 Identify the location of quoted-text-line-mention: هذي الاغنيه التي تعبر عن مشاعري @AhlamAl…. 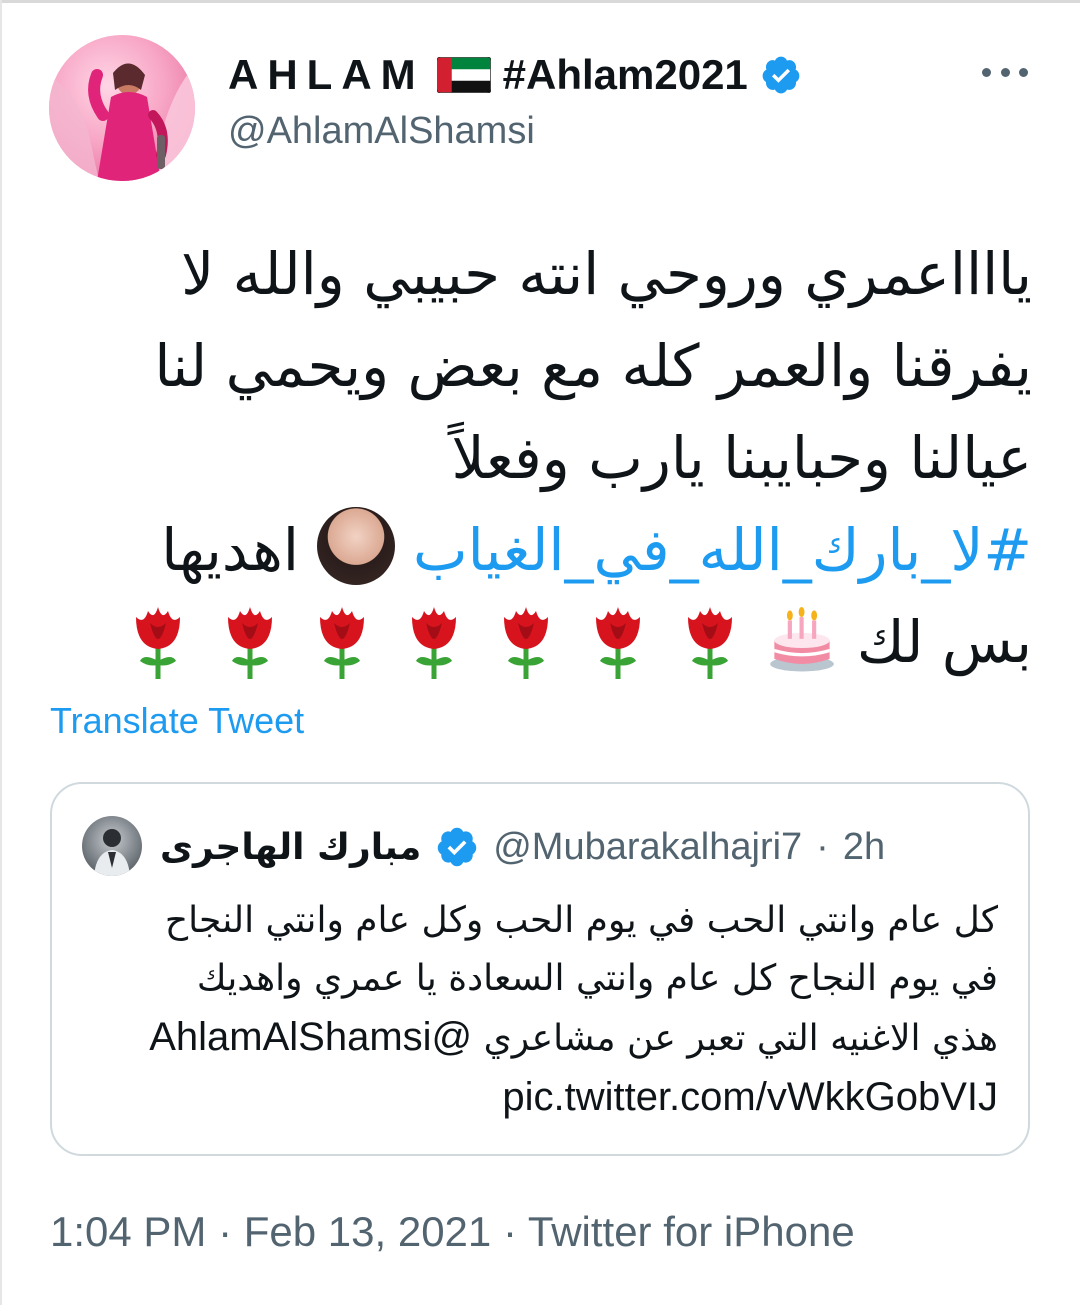
(533, 1038).